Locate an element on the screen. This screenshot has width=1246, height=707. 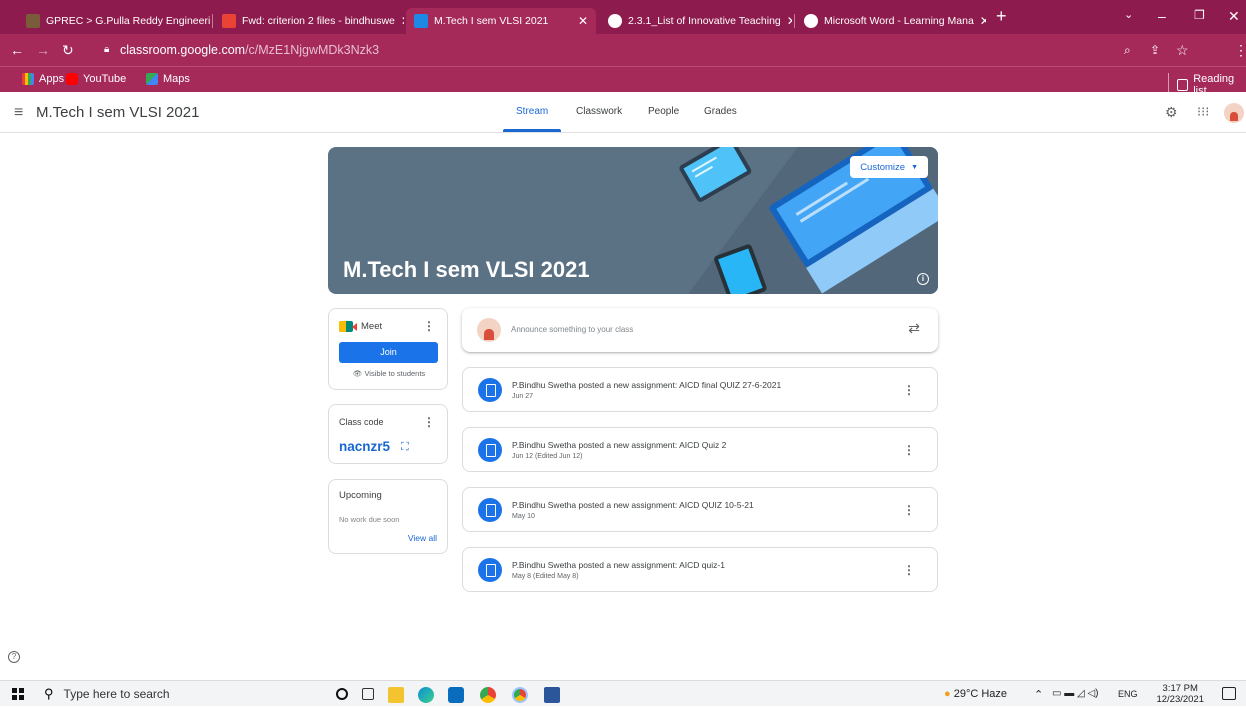
gmail-favicon-icon is located at coordinates (229, 21).